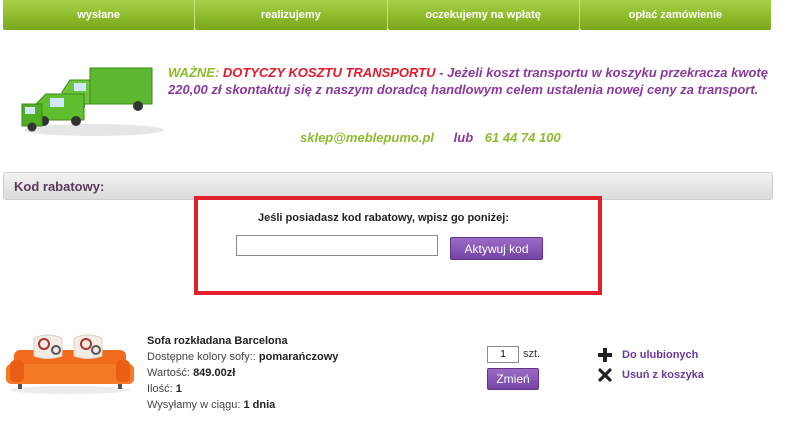 Image resolution: width=789 pixels, height=441 pixels. Describe the element at coordinates (160, 389) in the screenshot. I see `product-qty-label: Ilość:` at that location.